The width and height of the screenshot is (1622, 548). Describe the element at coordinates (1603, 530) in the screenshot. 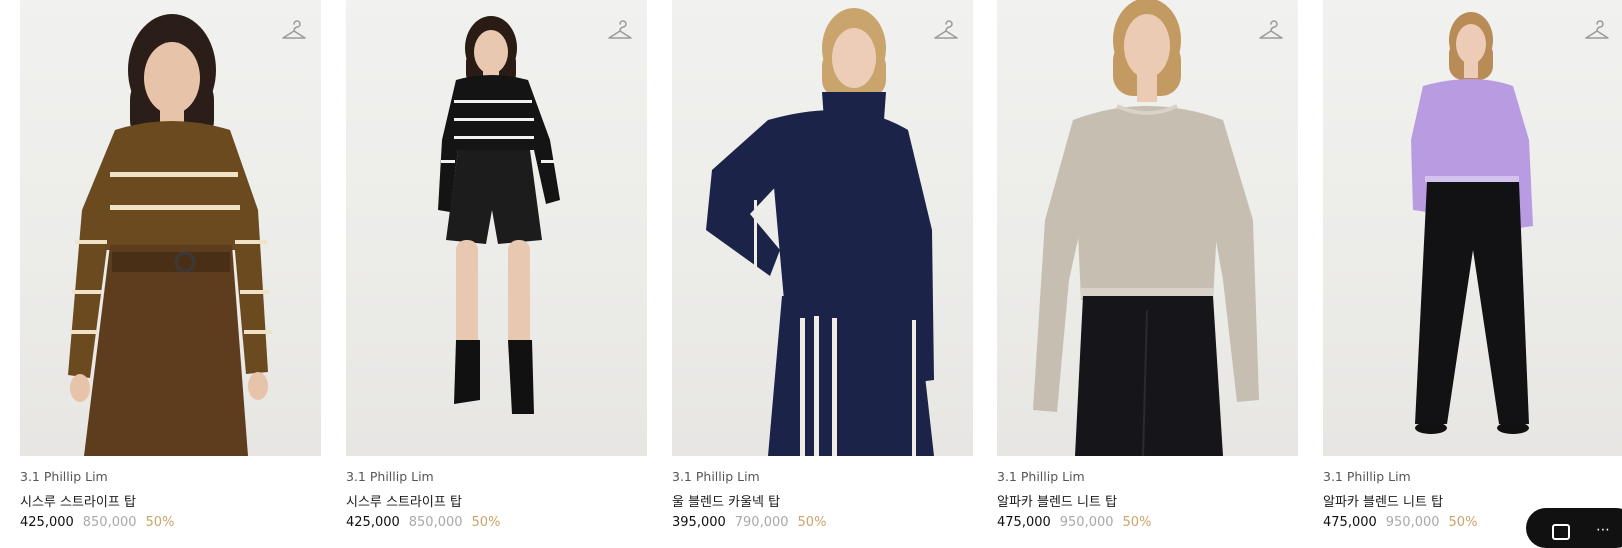

I see `menu-icon: ⋯` at that location.